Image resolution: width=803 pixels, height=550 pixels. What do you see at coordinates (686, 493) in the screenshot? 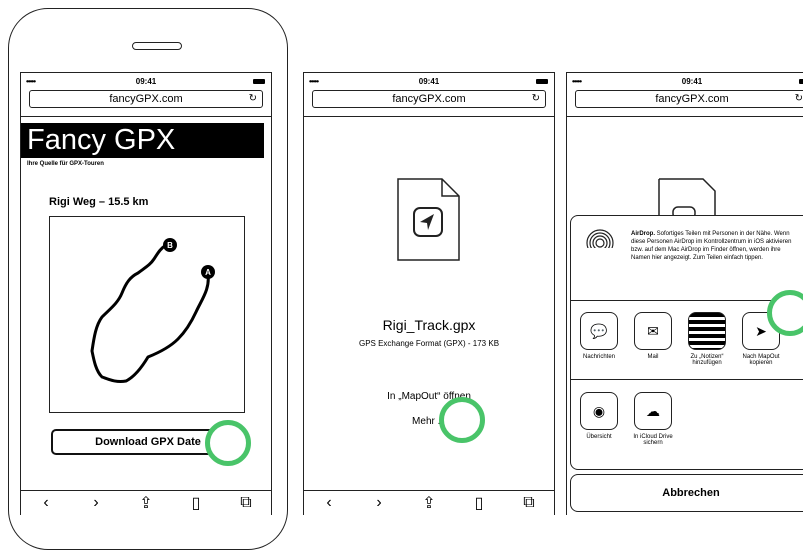
I see `cancel-button: Abbrechen` at bounding box center [686, 493].